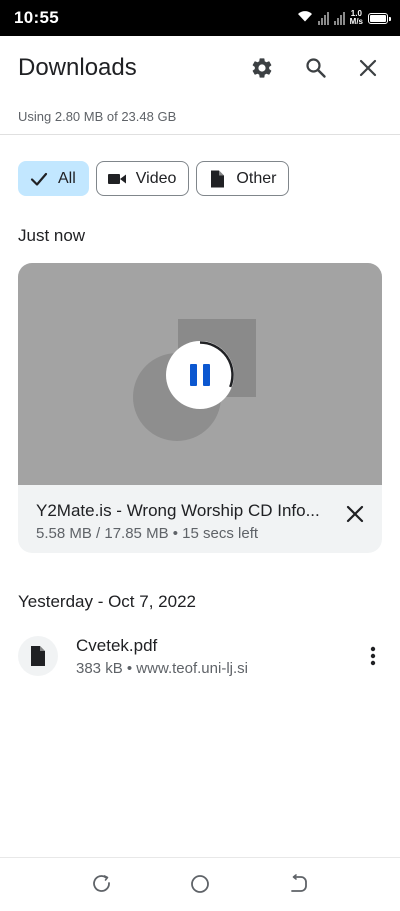  I want to click on section-label-just-now: Just now, so click(52, 235).